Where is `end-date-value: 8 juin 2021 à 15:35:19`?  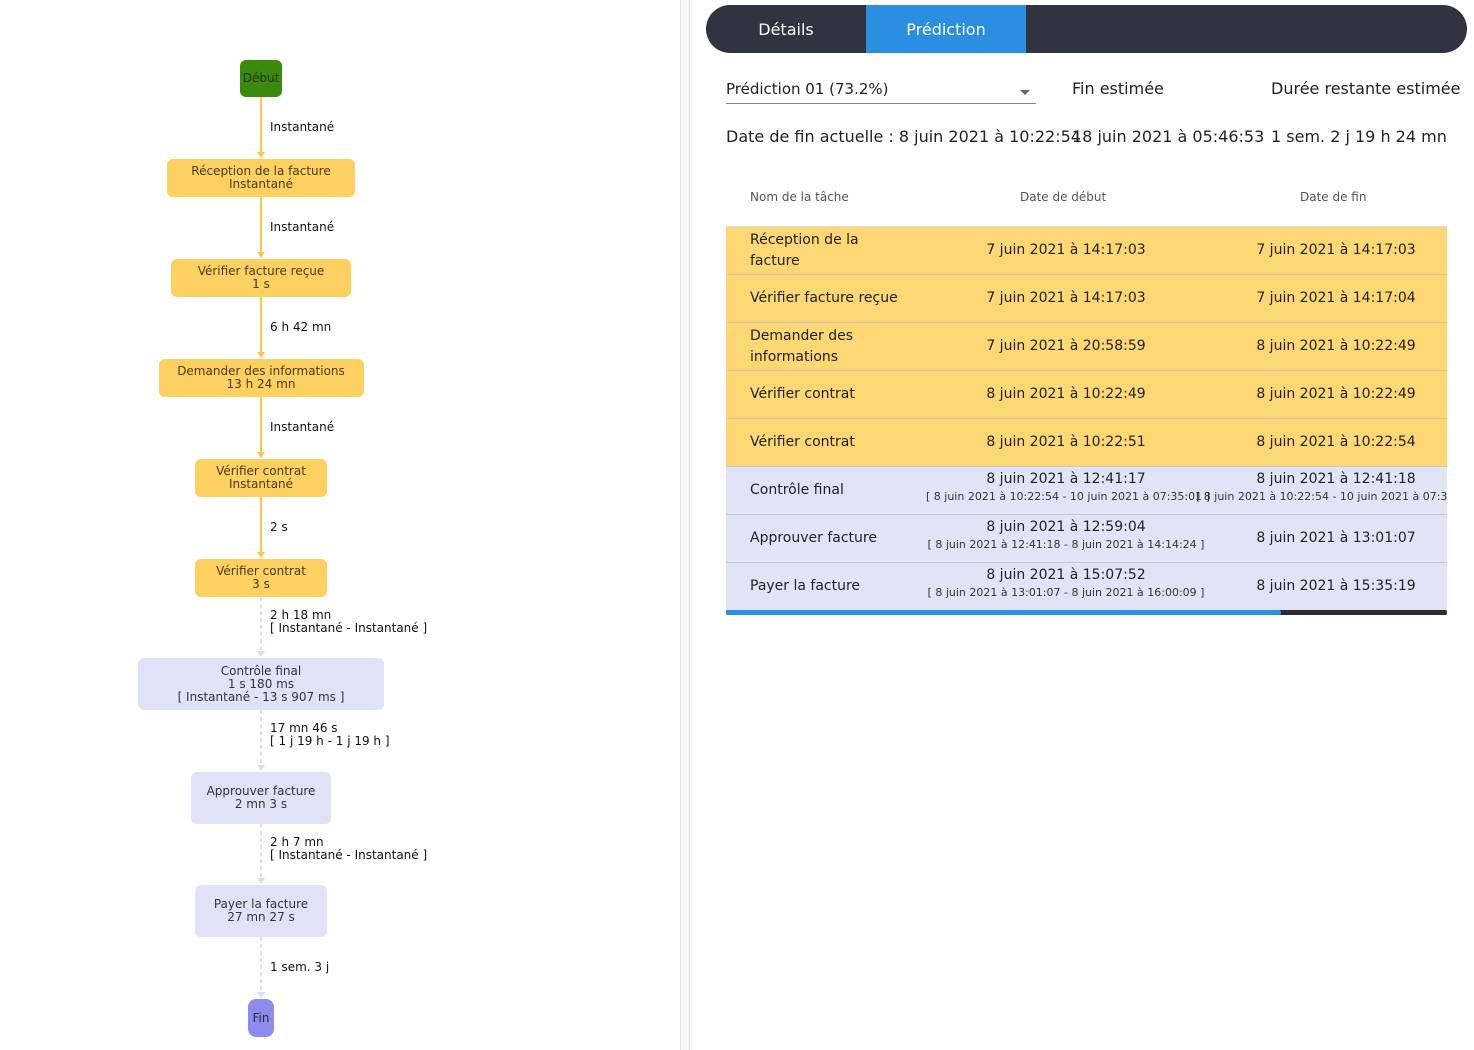 end-date-value: 8 juin 2021 à 15:35:19 is located at coordinates (1336, 586).